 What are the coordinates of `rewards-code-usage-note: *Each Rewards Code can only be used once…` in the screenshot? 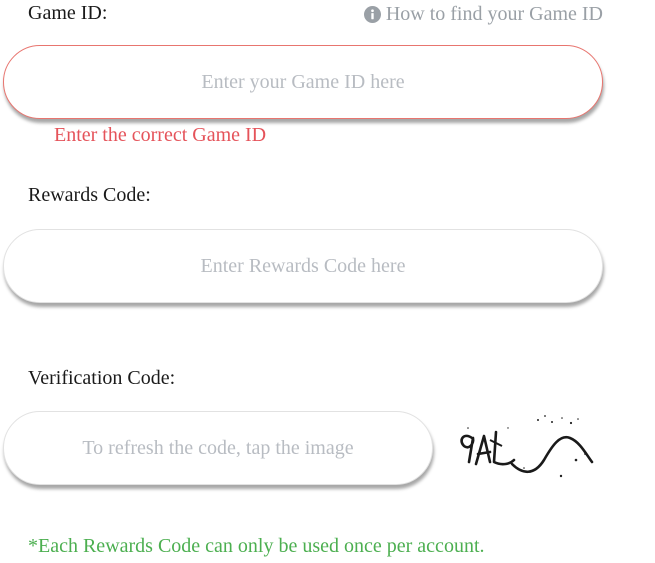 It's located at (256, 546).